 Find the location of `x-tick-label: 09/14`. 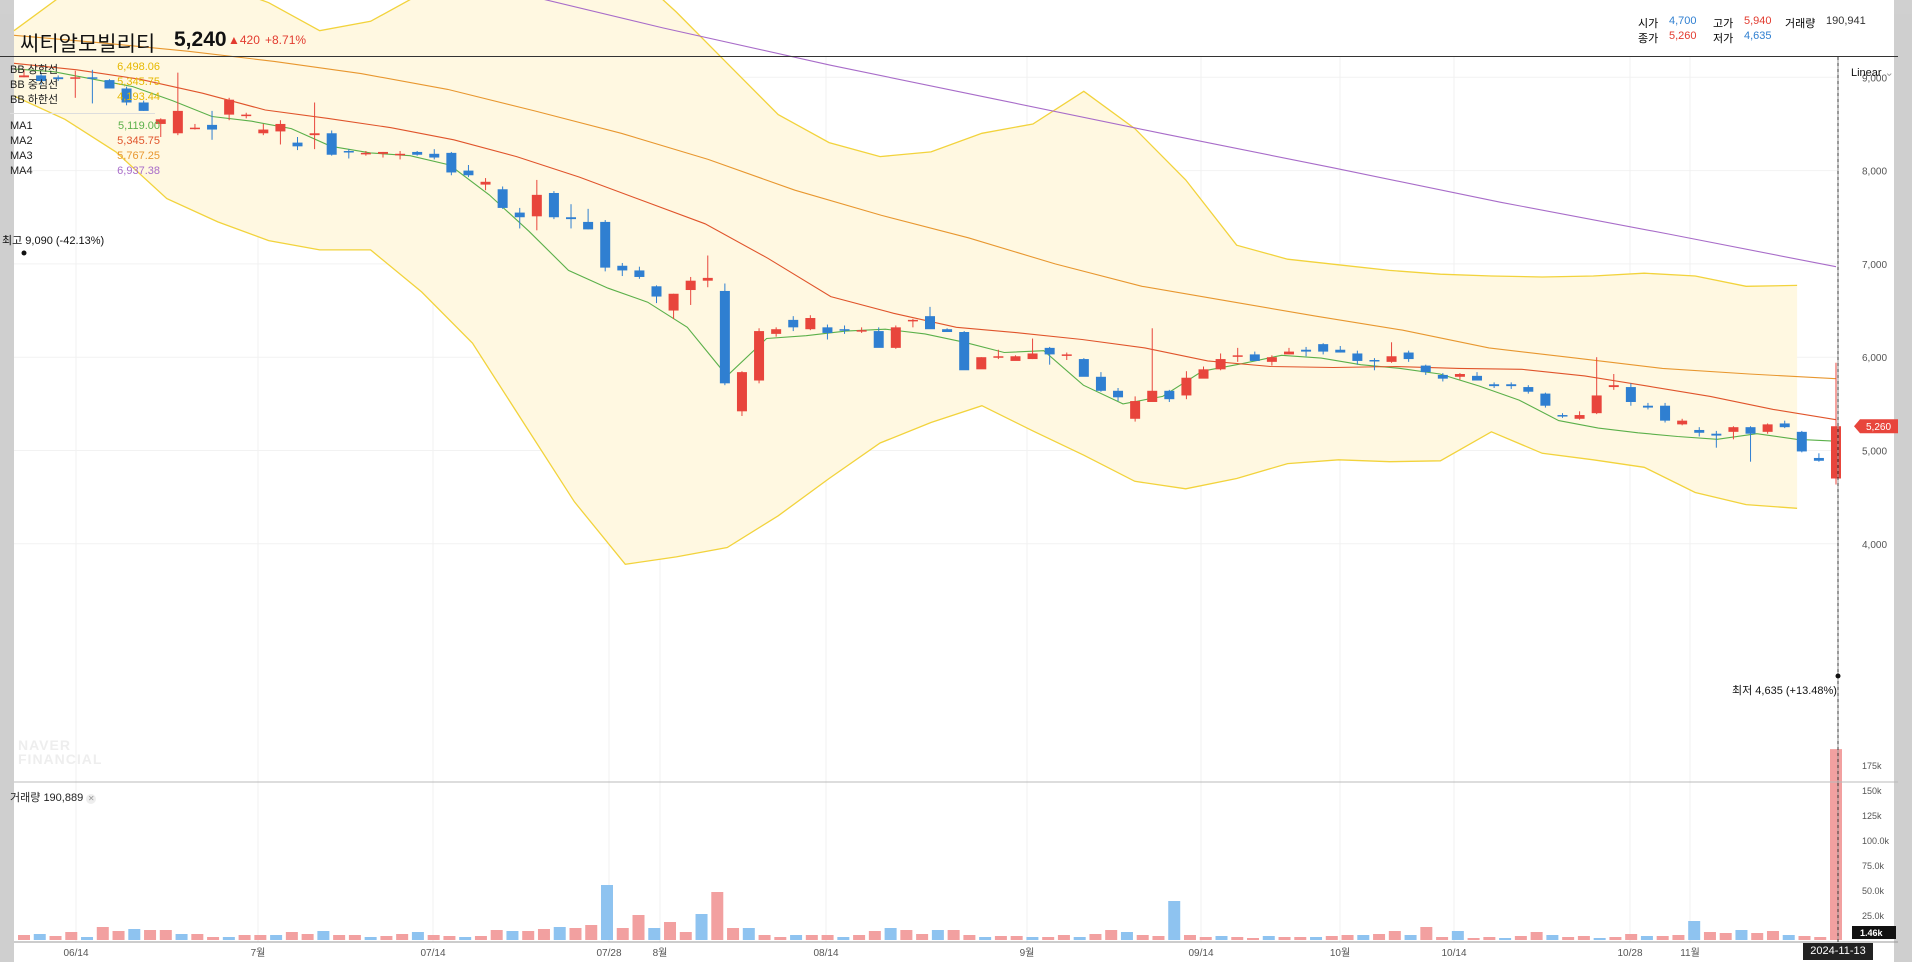

x-tick-label: 09/14 is located at coordinates (1200, 953).